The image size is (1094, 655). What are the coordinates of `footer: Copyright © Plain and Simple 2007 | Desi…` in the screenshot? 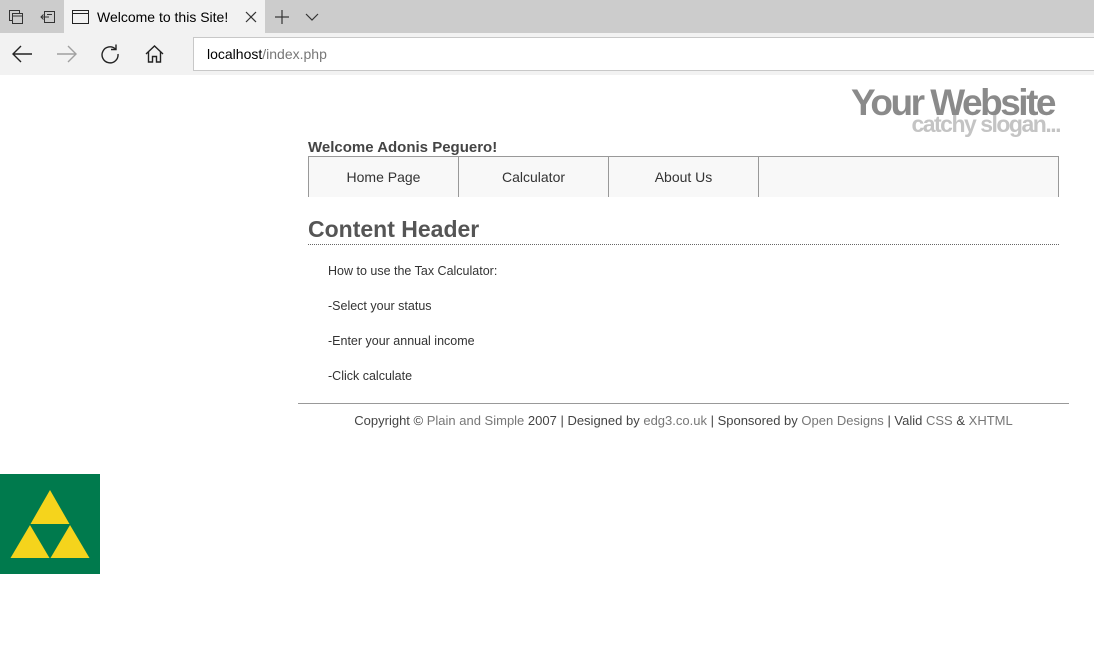 It's located at (683, 420).